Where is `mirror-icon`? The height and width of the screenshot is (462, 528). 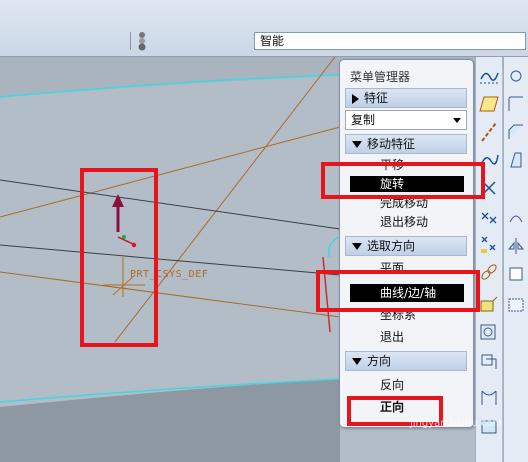 mirror-icon is located at coordinates (516, 246).